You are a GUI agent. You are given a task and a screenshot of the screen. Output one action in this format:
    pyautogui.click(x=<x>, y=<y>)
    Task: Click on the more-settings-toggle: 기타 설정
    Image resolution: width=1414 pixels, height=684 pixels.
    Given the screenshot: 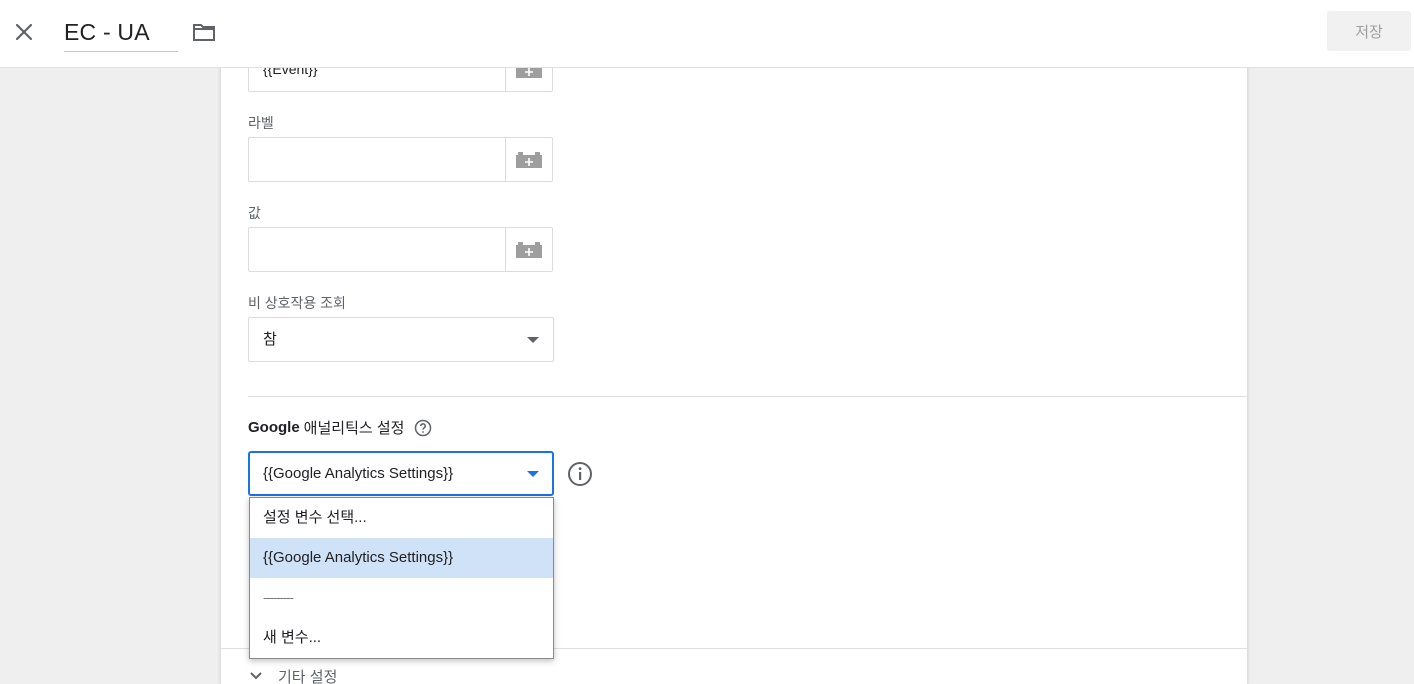 What is the action you would take?
    pyautogui.click(x=292, y=674)
    